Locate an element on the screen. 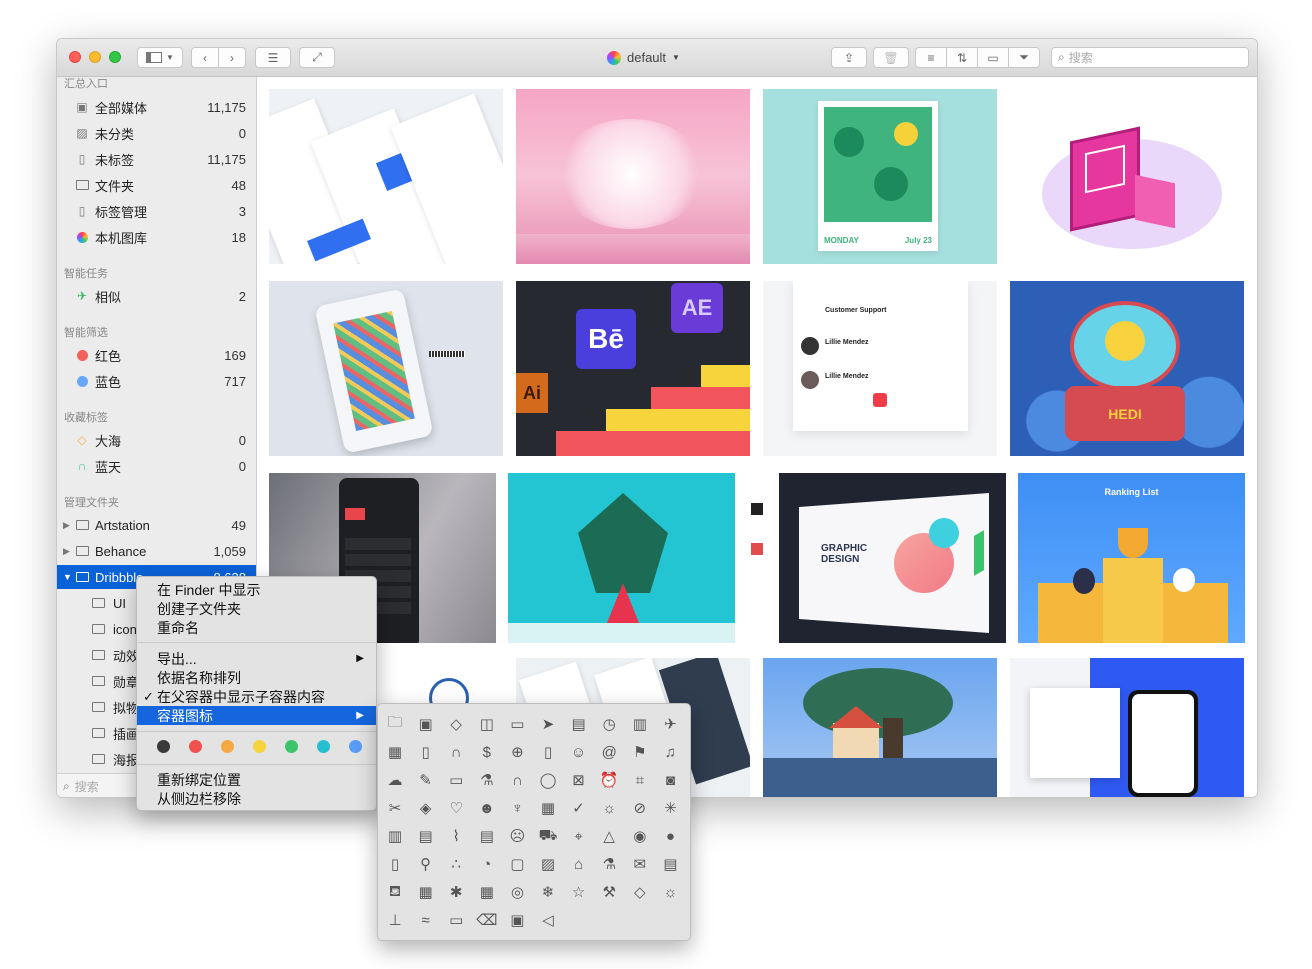 The width and height of the screenshot is (1312, 969). thumbnail-house-tree is located at coordinates (880, 727).